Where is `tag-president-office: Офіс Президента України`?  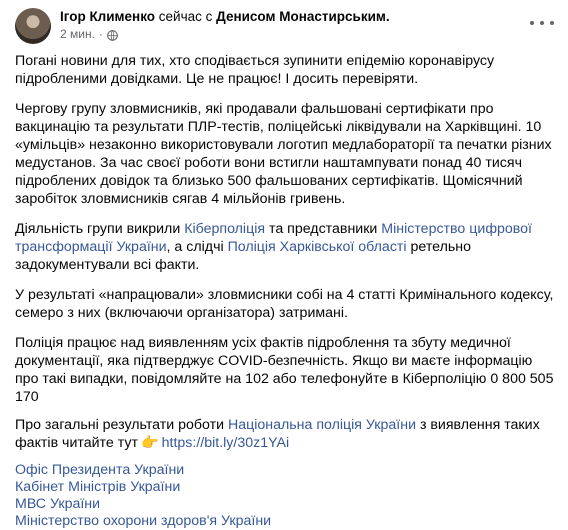
tag-president-office: Офіс Президента України is located at coordinates (99, 470).